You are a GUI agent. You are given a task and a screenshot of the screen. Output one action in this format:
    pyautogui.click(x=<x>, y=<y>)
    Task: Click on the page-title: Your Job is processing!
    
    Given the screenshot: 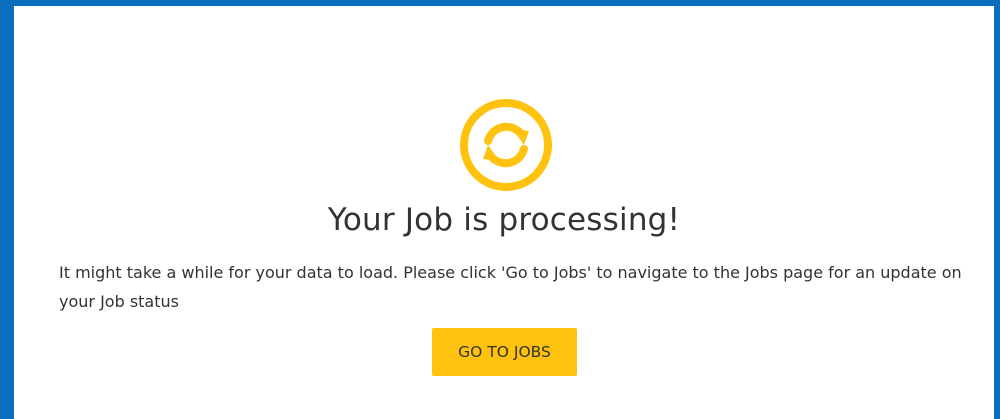 What is the action you would take?
    pyautogui.click(x=504, y=220)
    